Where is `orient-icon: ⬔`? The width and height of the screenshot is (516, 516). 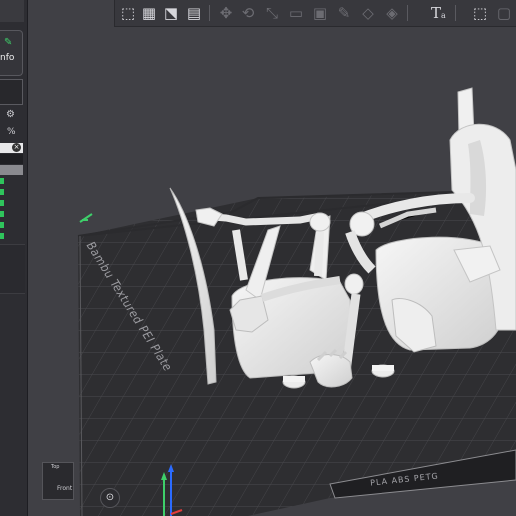
orient-icon: ⬔ is located at coordinates (171, 13).